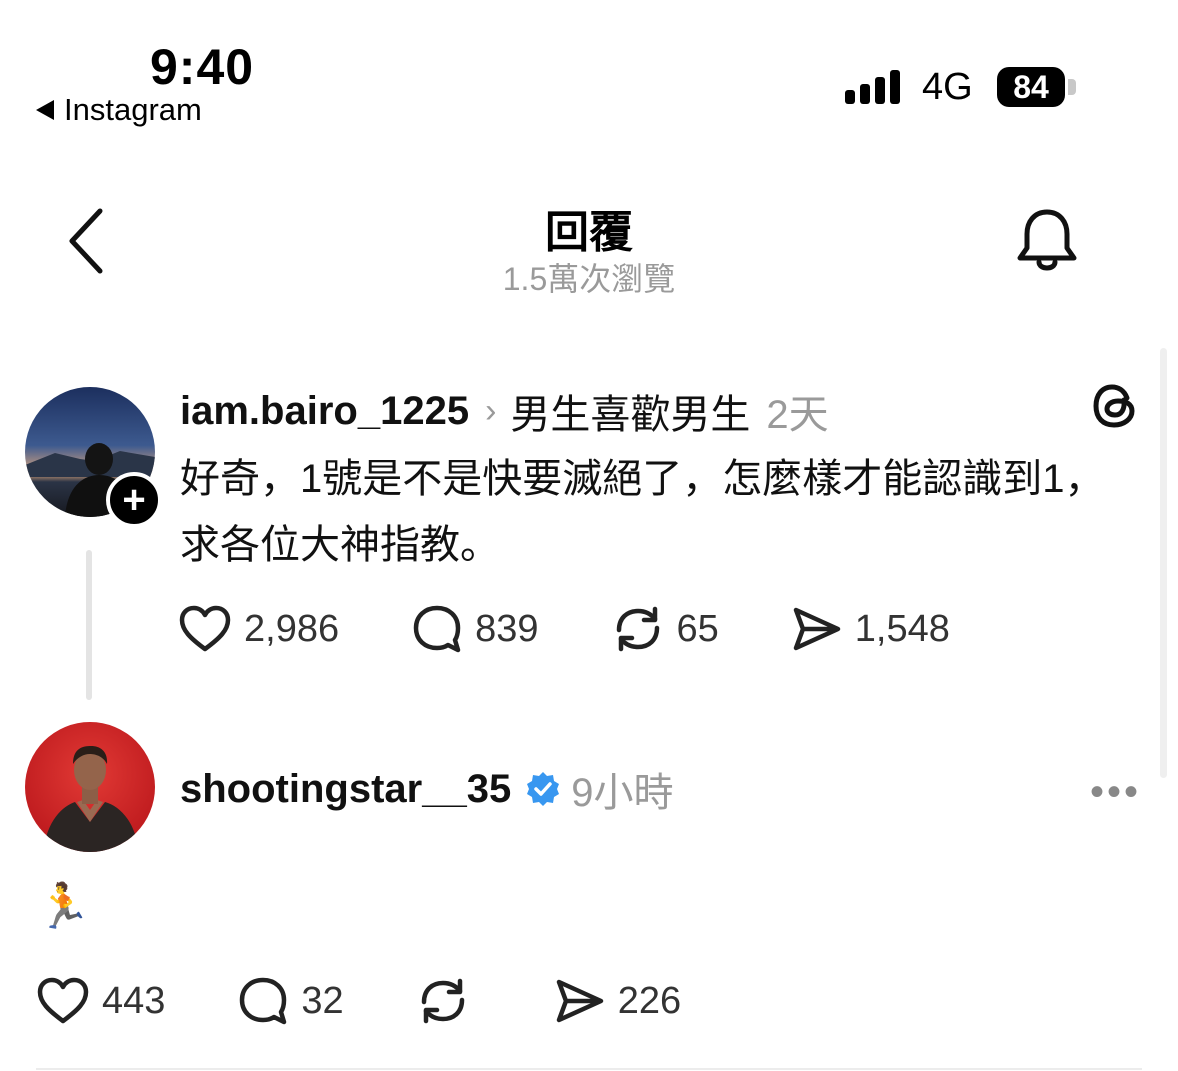 This screenshot has height=1071, width=1178. I want to click on view-count: 1.5萬次瀏覽, so click(589, 279).